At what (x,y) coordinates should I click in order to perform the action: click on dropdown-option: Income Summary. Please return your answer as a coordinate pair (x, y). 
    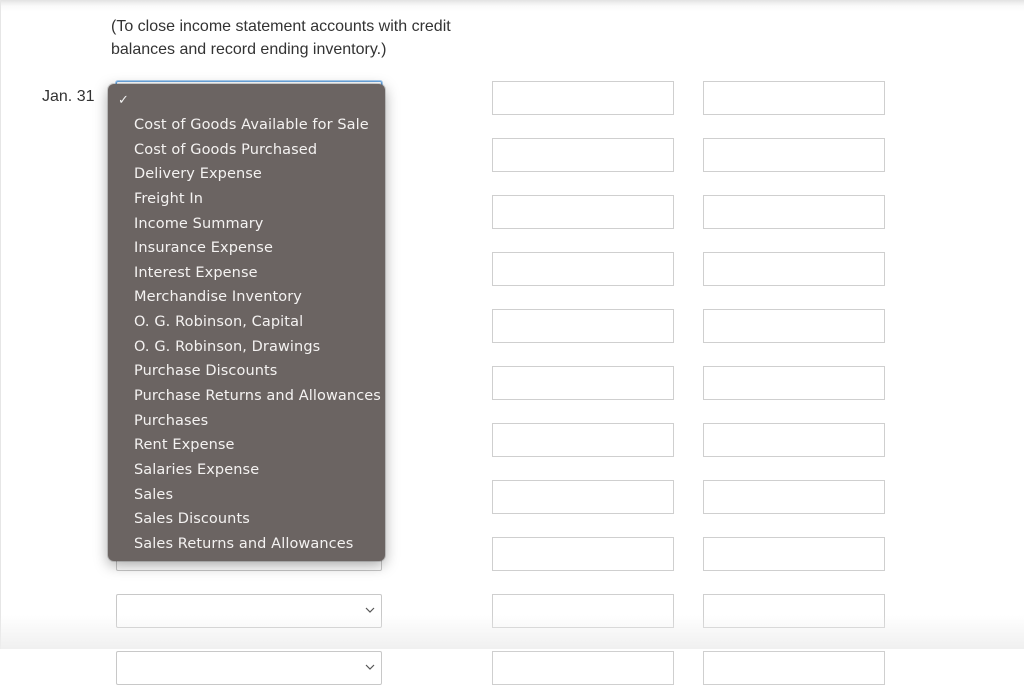
    Looking at the image, I should click on (259, 224).